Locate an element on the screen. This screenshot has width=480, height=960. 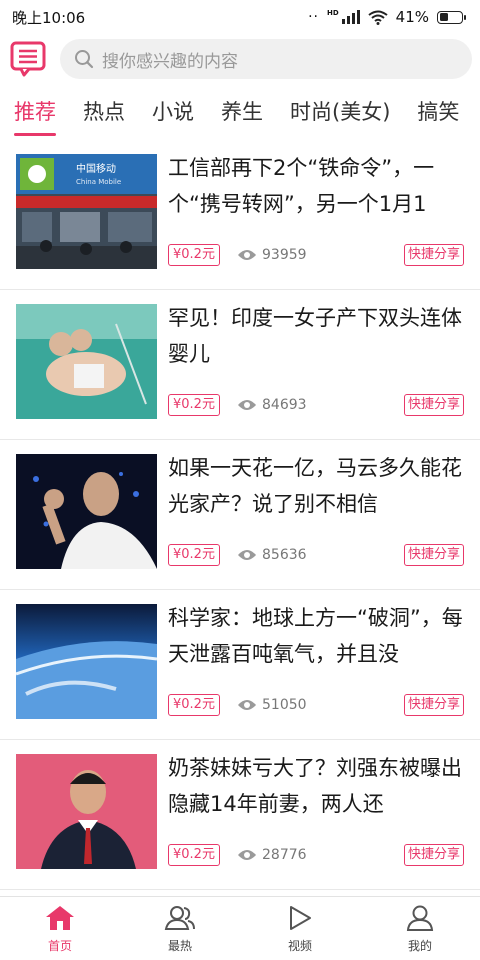
view-count-value: 28776 is located at coordinates (284, 855).